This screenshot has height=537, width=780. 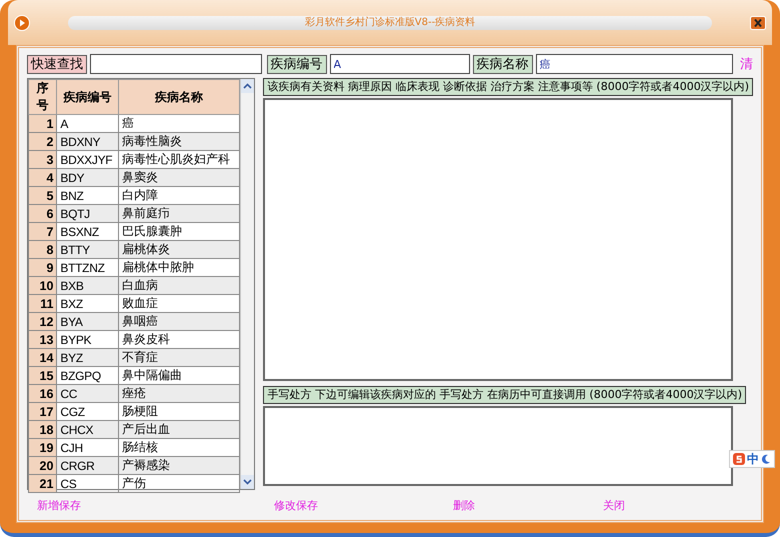 I want to click on table-cell: BDY, so click(x=87, y=177).